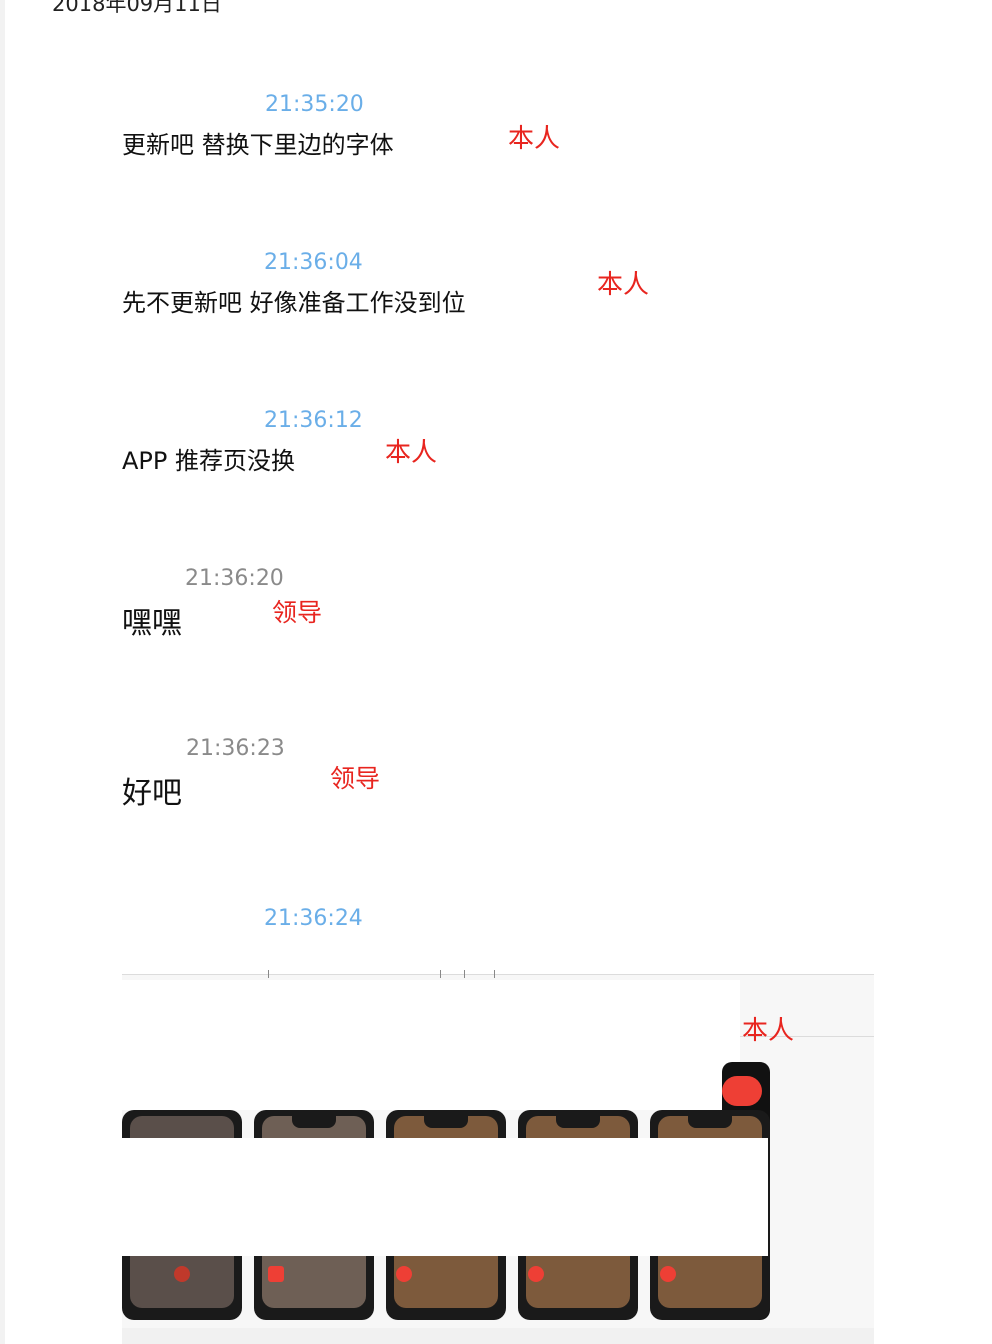 The image size is (992, 1344). Describe the element at coordinates (536, 1274) in the screenshot. I see `play-icon` at that location.